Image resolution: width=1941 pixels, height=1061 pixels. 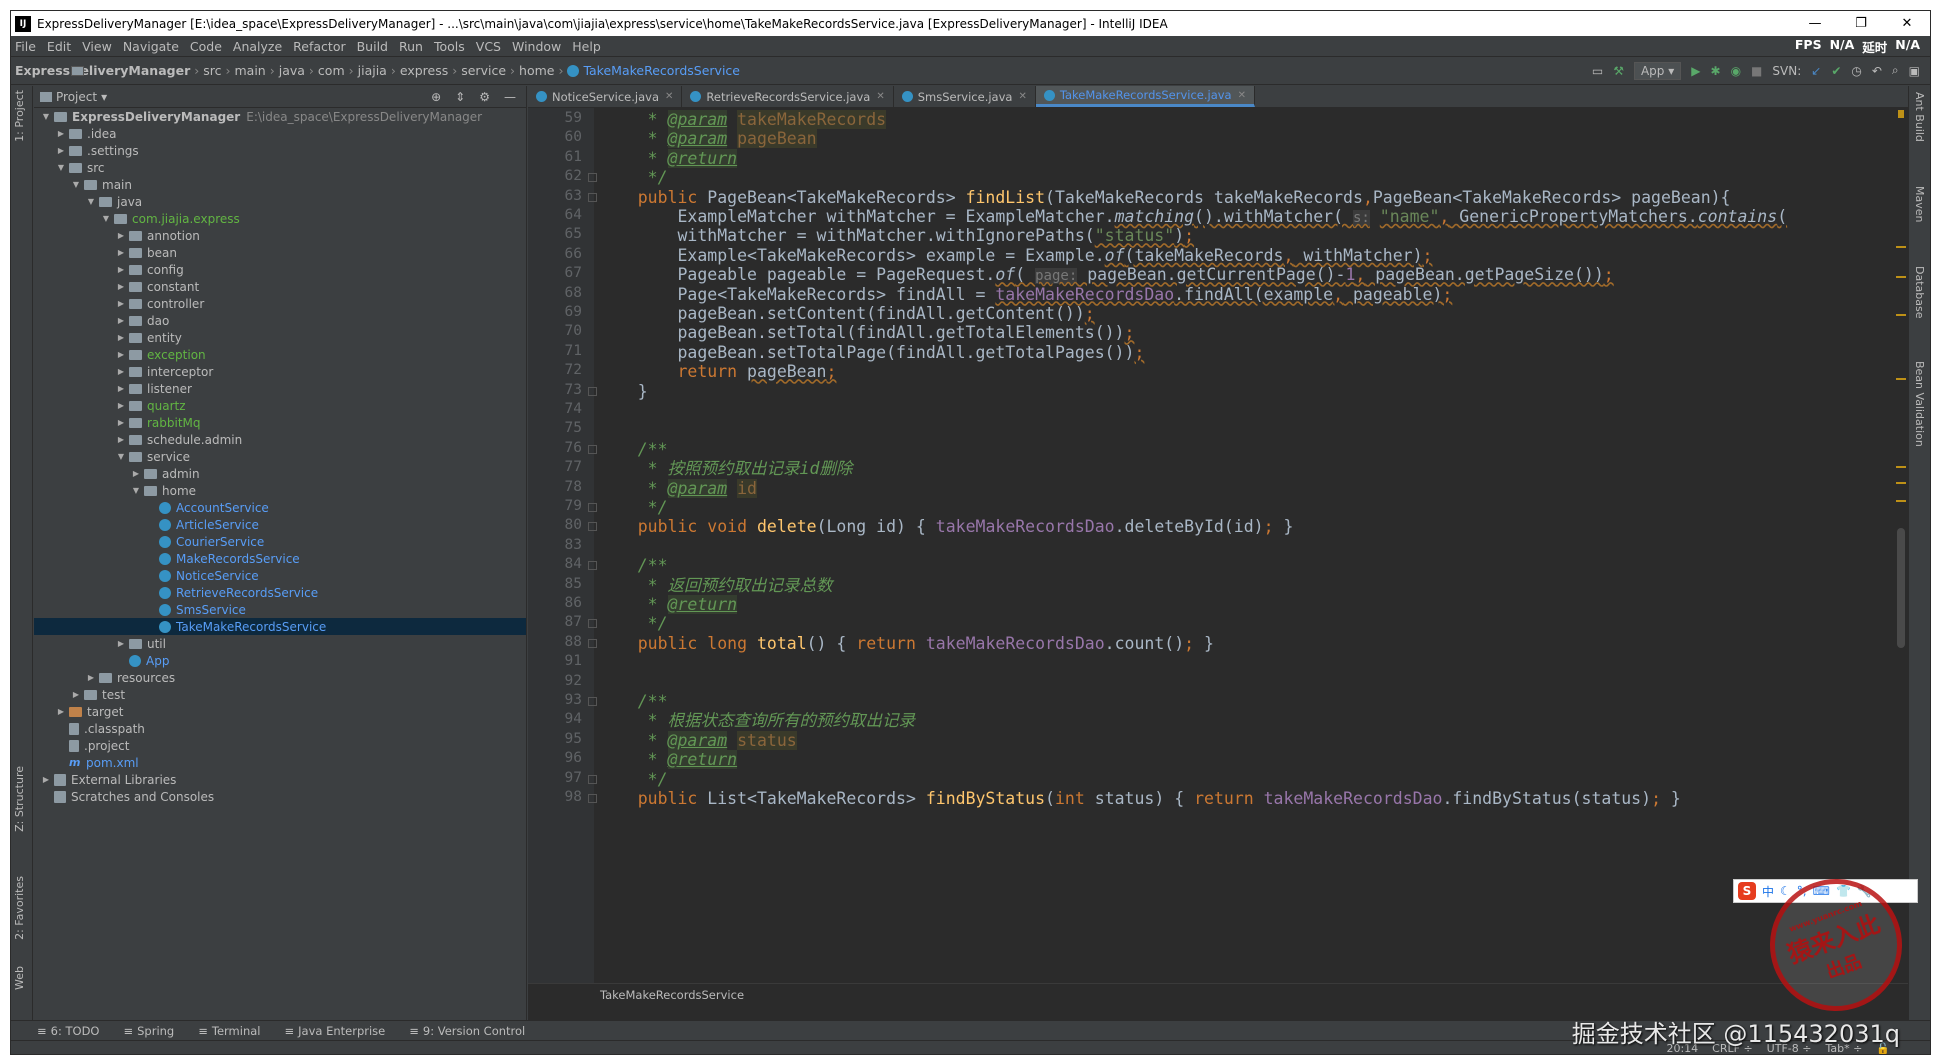 I want to click on tree-item: ▶ config, so click(x=280, y=269).